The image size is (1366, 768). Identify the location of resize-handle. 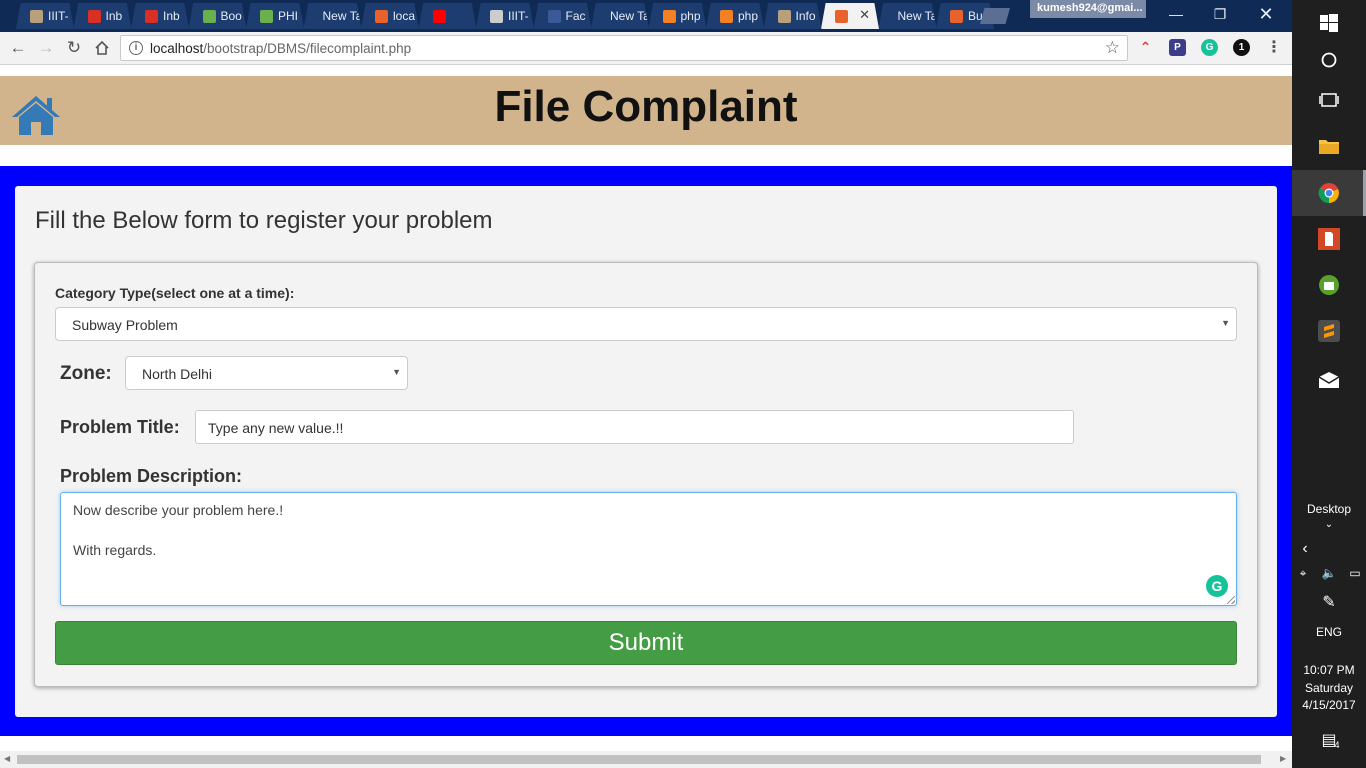
(1231, 600).